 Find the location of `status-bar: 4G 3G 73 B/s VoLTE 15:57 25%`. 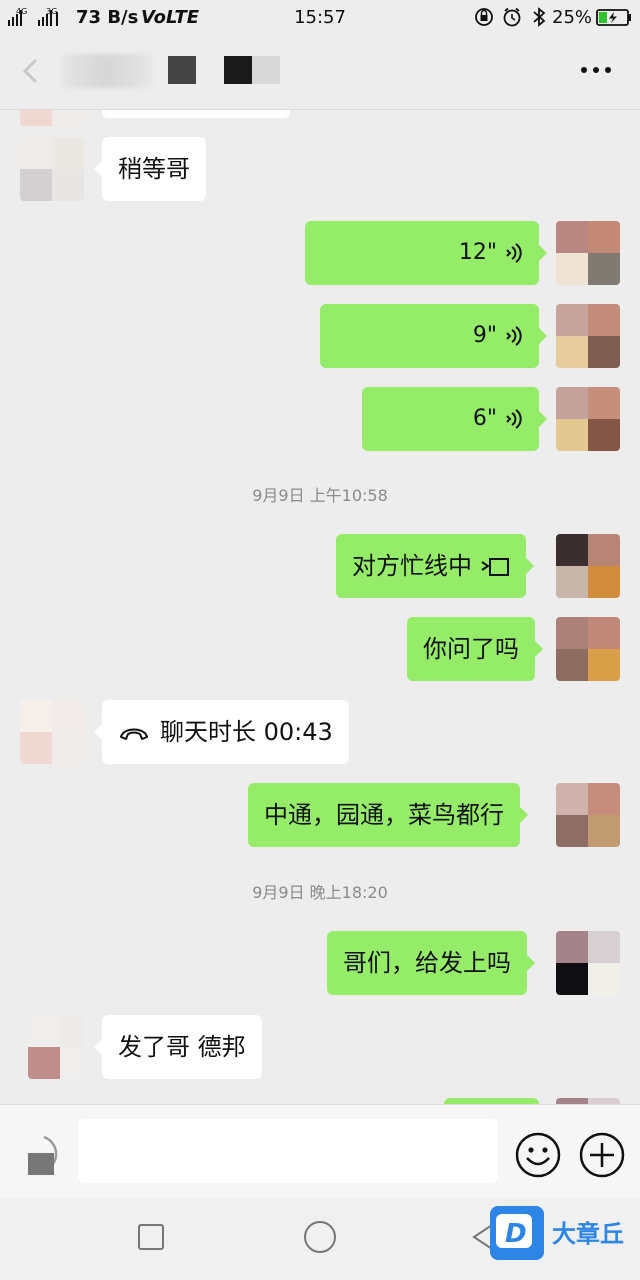

status-bar: 4G 3G 73 B/s VoLTE 15:57 25% is located at coordinates (320, 17).